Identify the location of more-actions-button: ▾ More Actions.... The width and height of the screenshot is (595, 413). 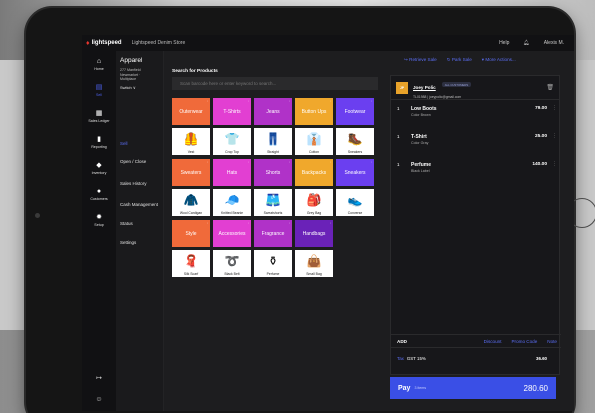
(499, 60).